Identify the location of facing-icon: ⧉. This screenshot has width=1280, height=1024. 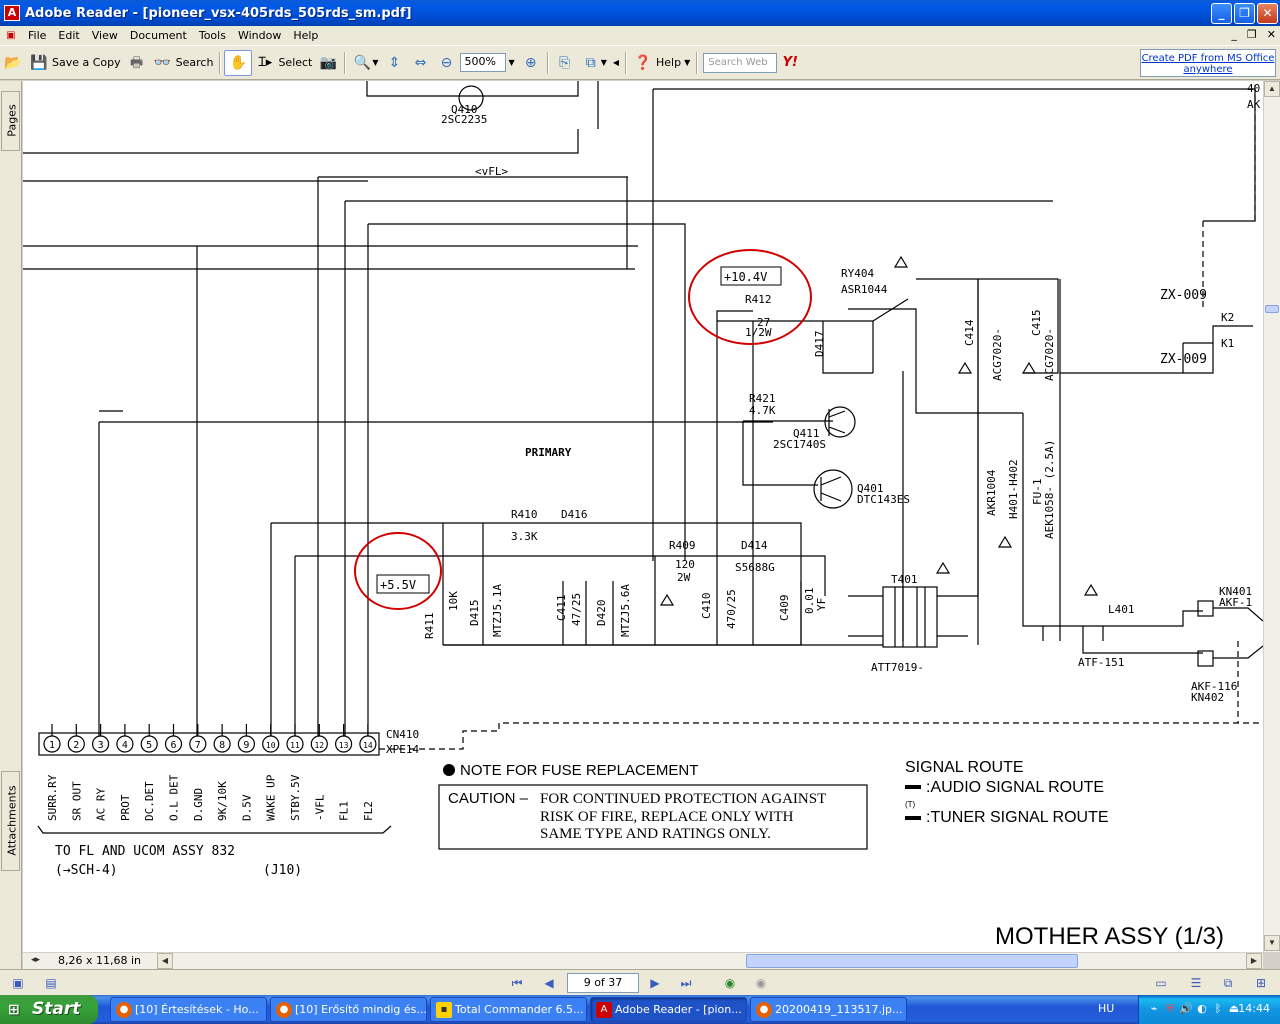
(1228, 983).